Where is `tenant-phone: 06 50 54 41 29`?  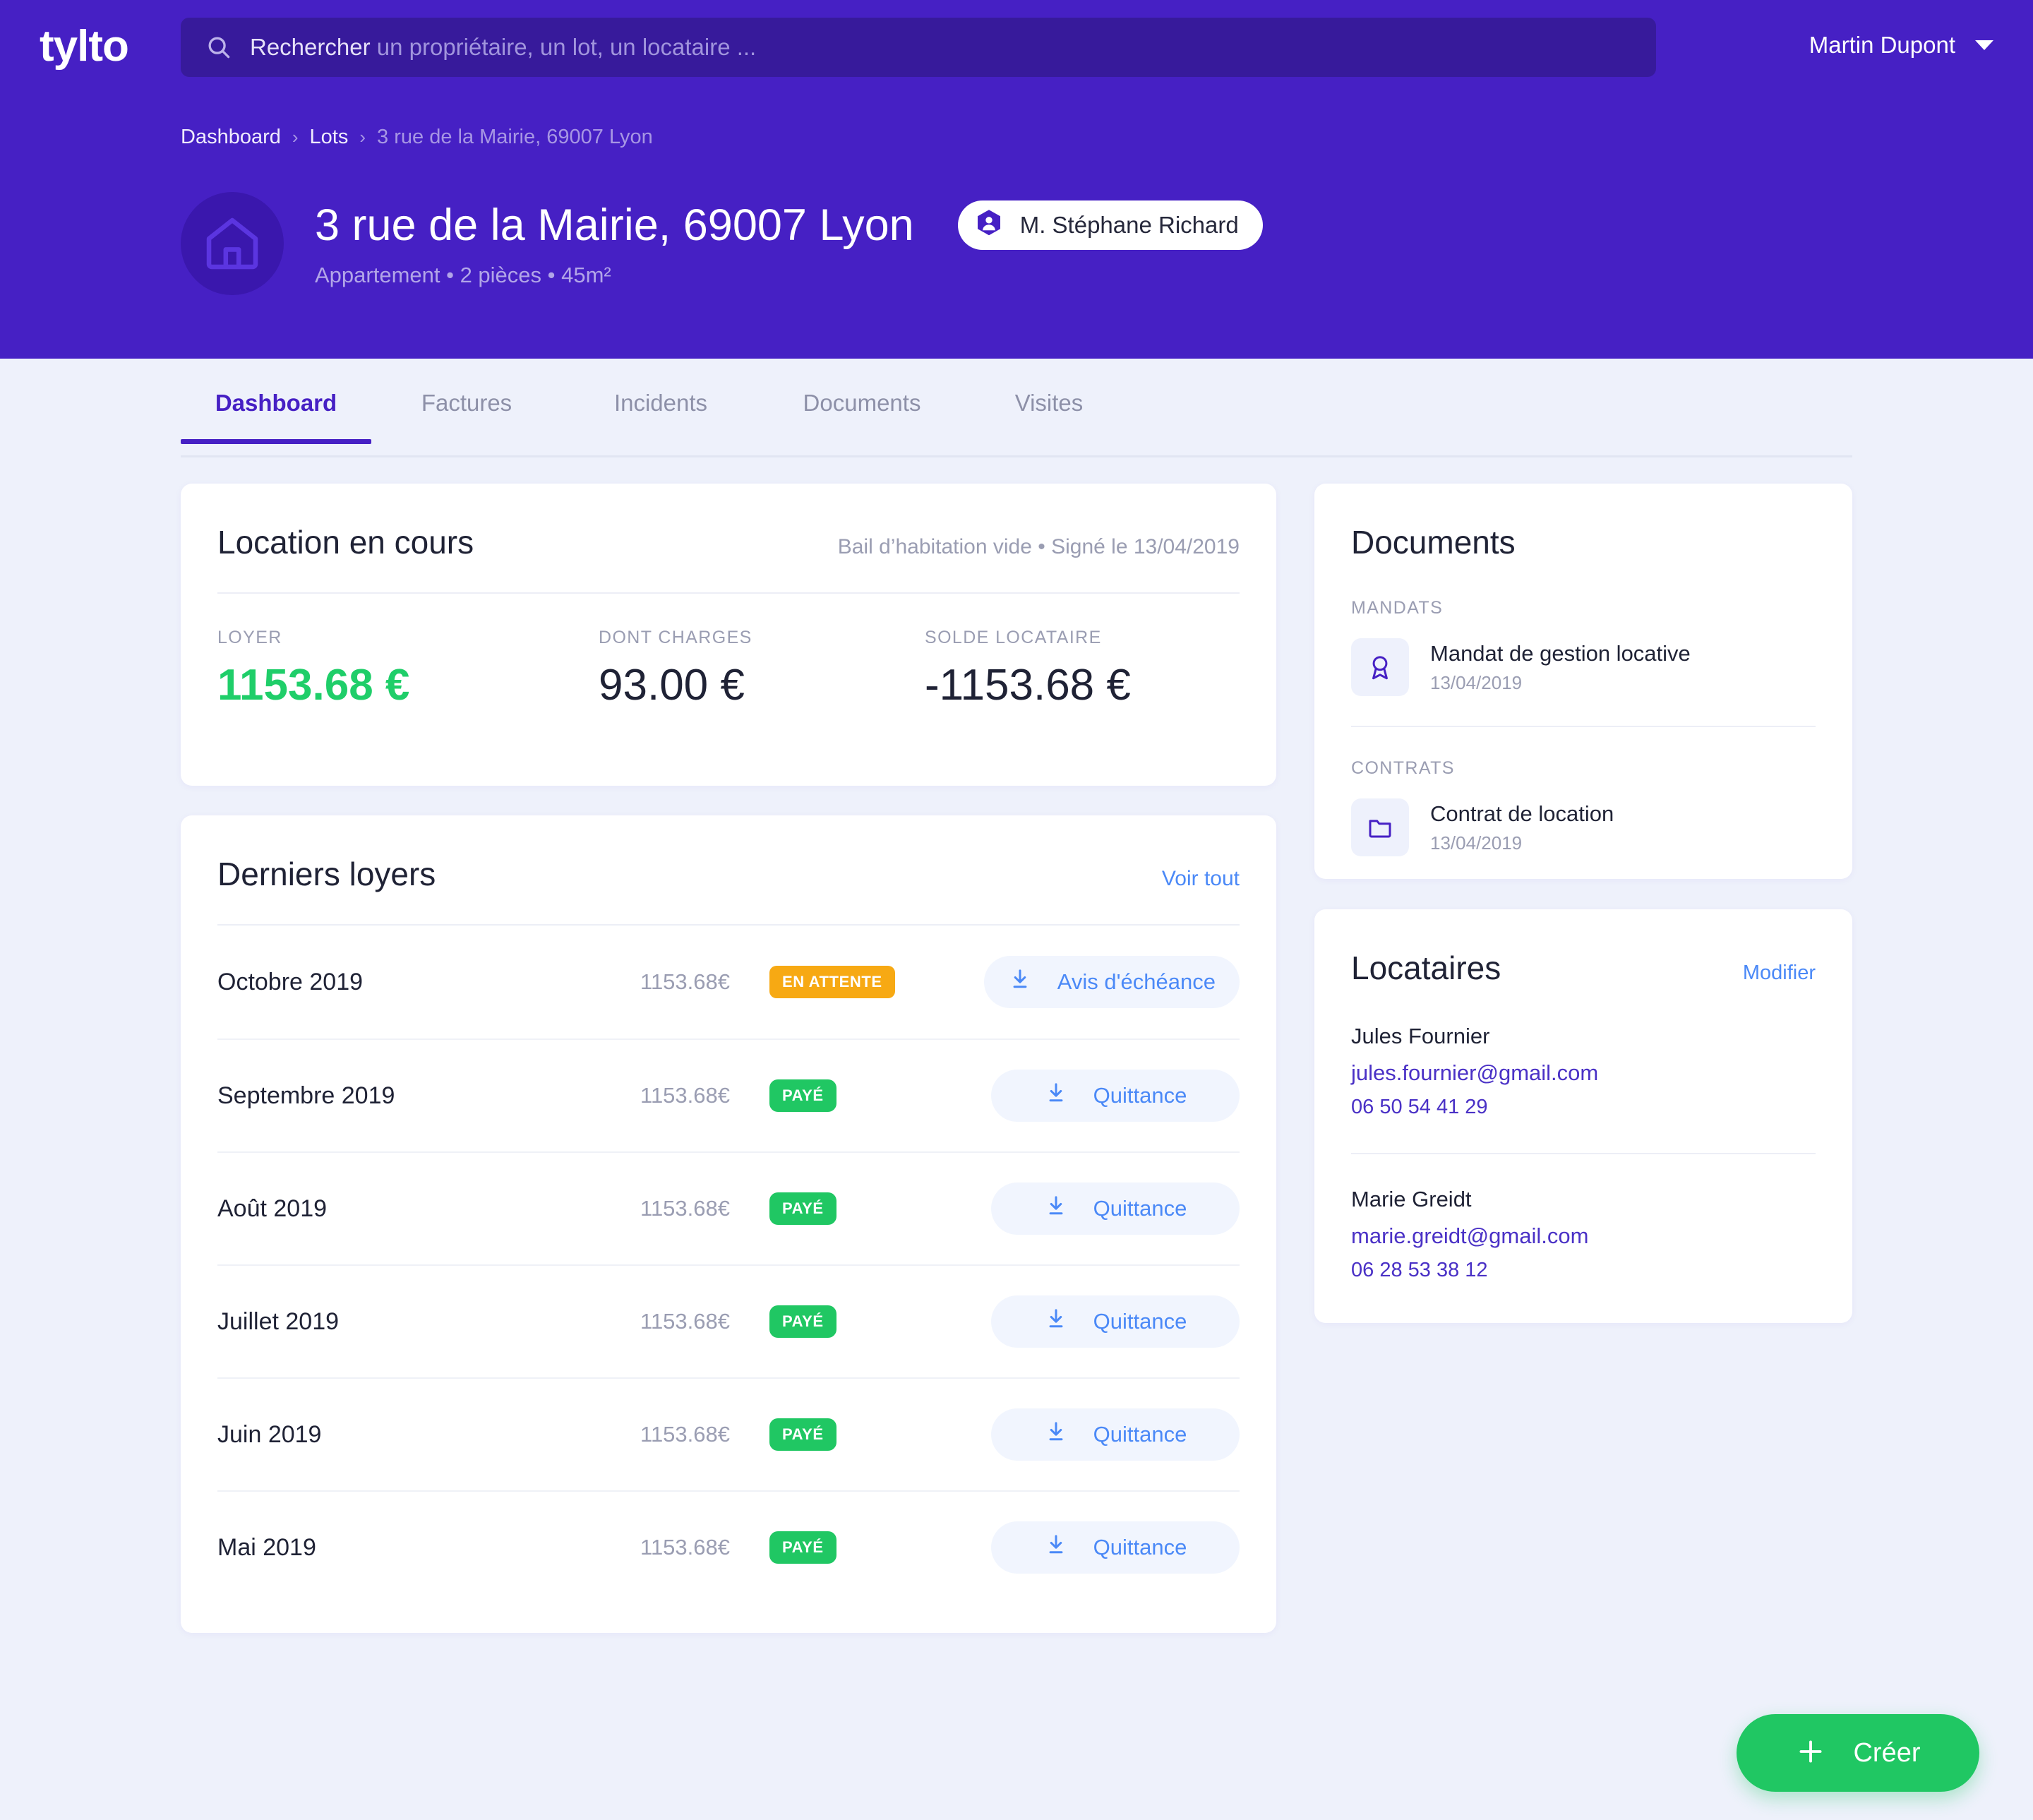 tenant-phone: 06 50 54 41 29 is located at coordinates (1584, 1107).